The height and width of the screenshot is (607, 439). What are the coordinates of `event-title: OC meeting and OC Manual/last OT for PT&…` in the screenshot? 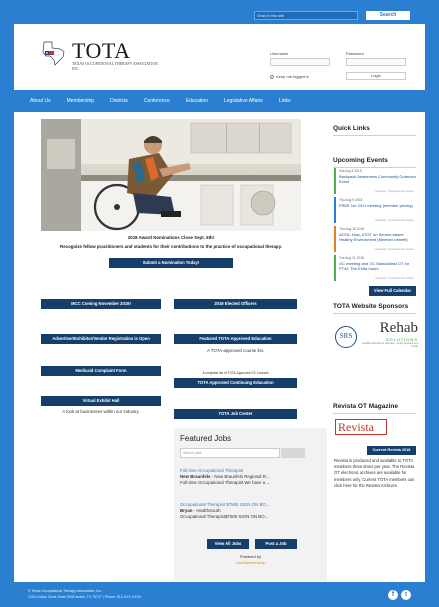 It's located at (378, 266).